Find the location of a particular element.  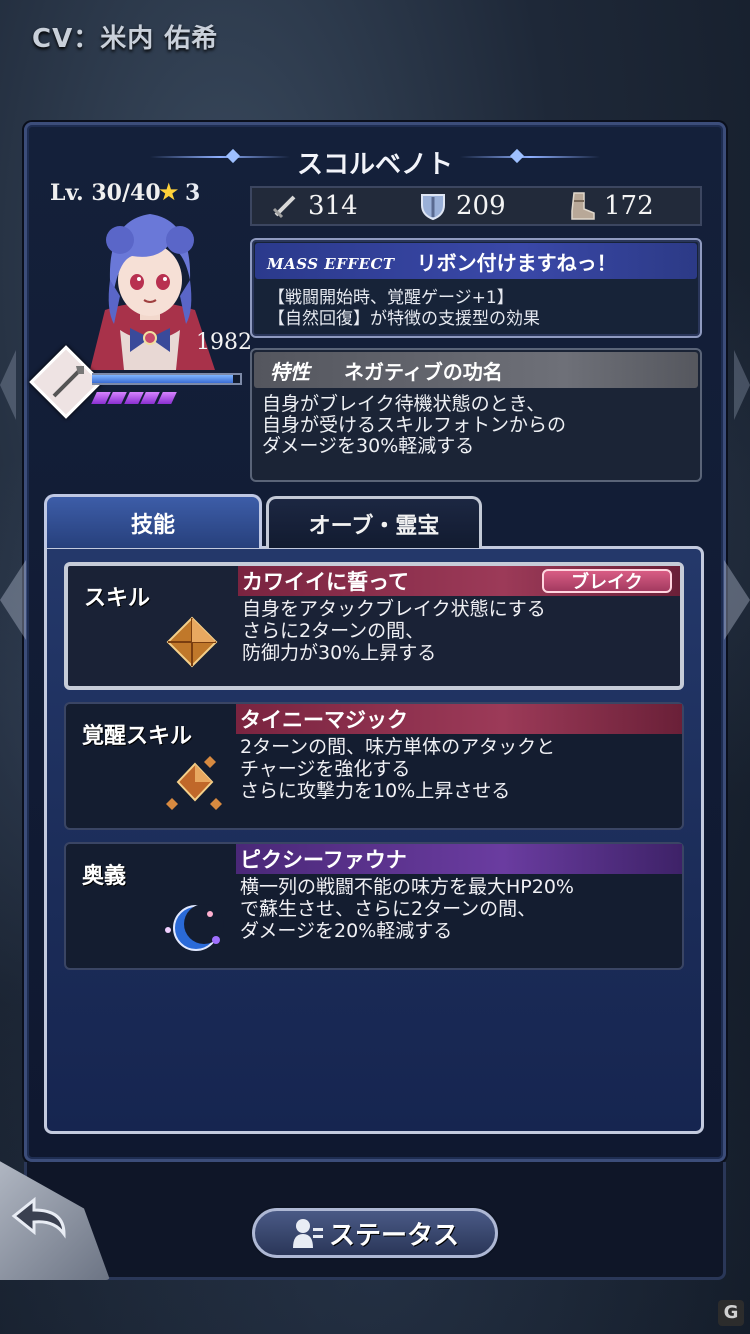

mass-effect-desc-line: 【自然回復】が特徴の支援型の効果 is located at coordinates (404, 319).